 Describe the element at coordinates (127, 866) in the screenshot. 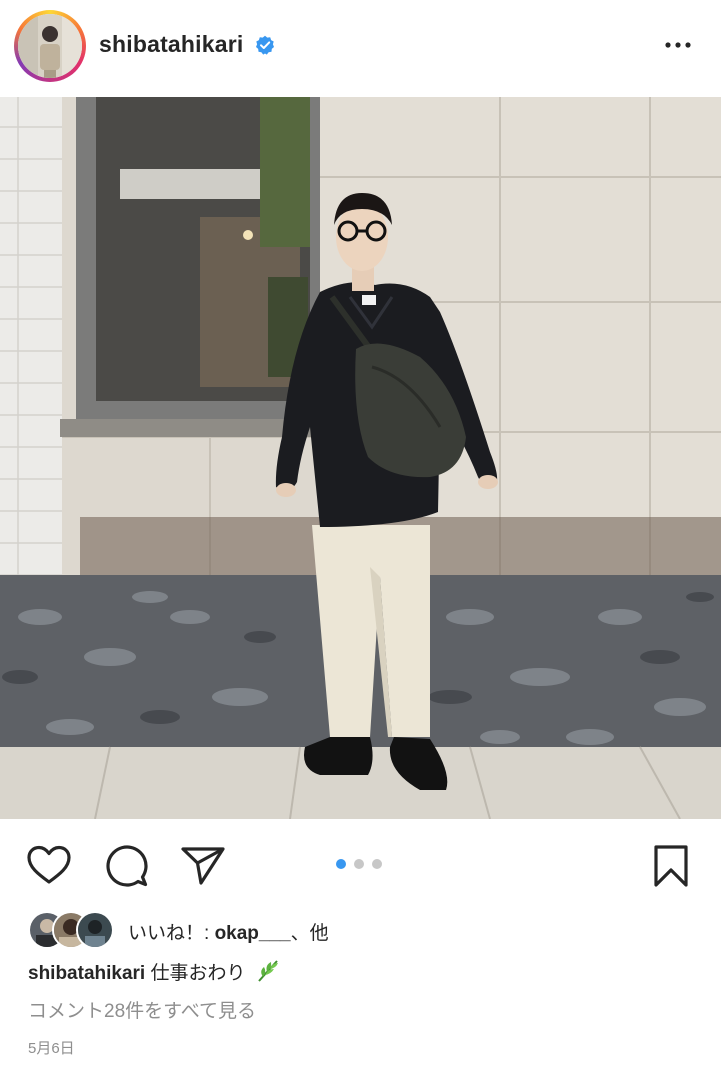

I see `comment-bubble-icon` at that location.